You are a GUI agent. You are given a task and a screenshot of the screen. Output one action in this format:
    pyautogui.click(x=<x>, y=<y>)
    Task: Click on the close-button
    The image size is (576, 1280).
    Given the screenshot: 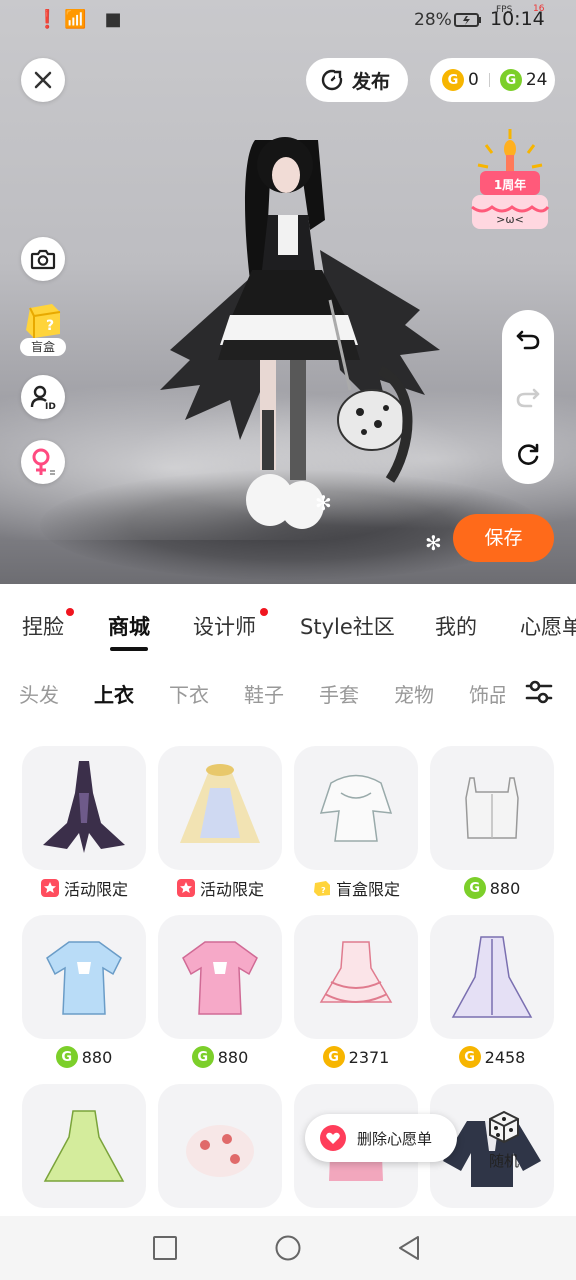 What is the action you would take?
    pyautogui.click(x=43, y=80)
    